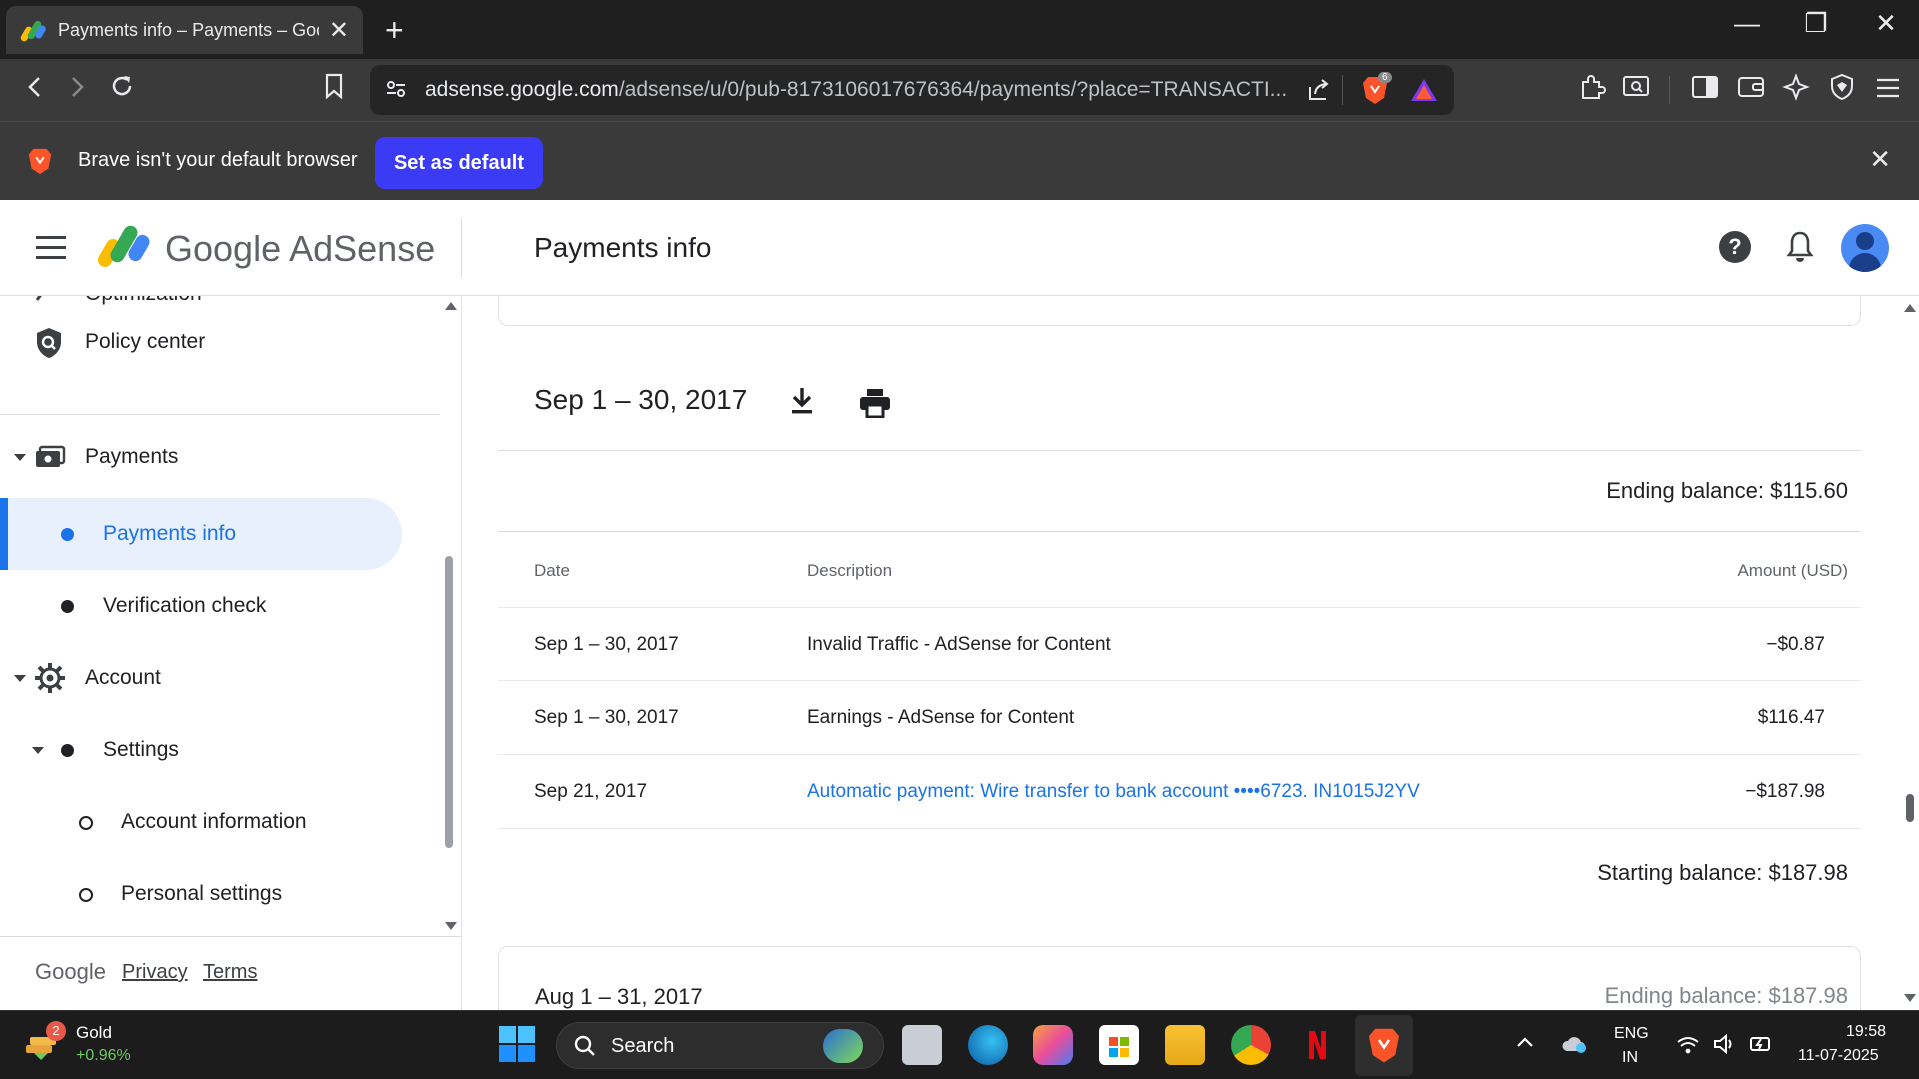  What do you see at coordinates (1705, 90) in the screenshot?
I see `sidebar-toggle-icon` at bounding box center [1705, 90].